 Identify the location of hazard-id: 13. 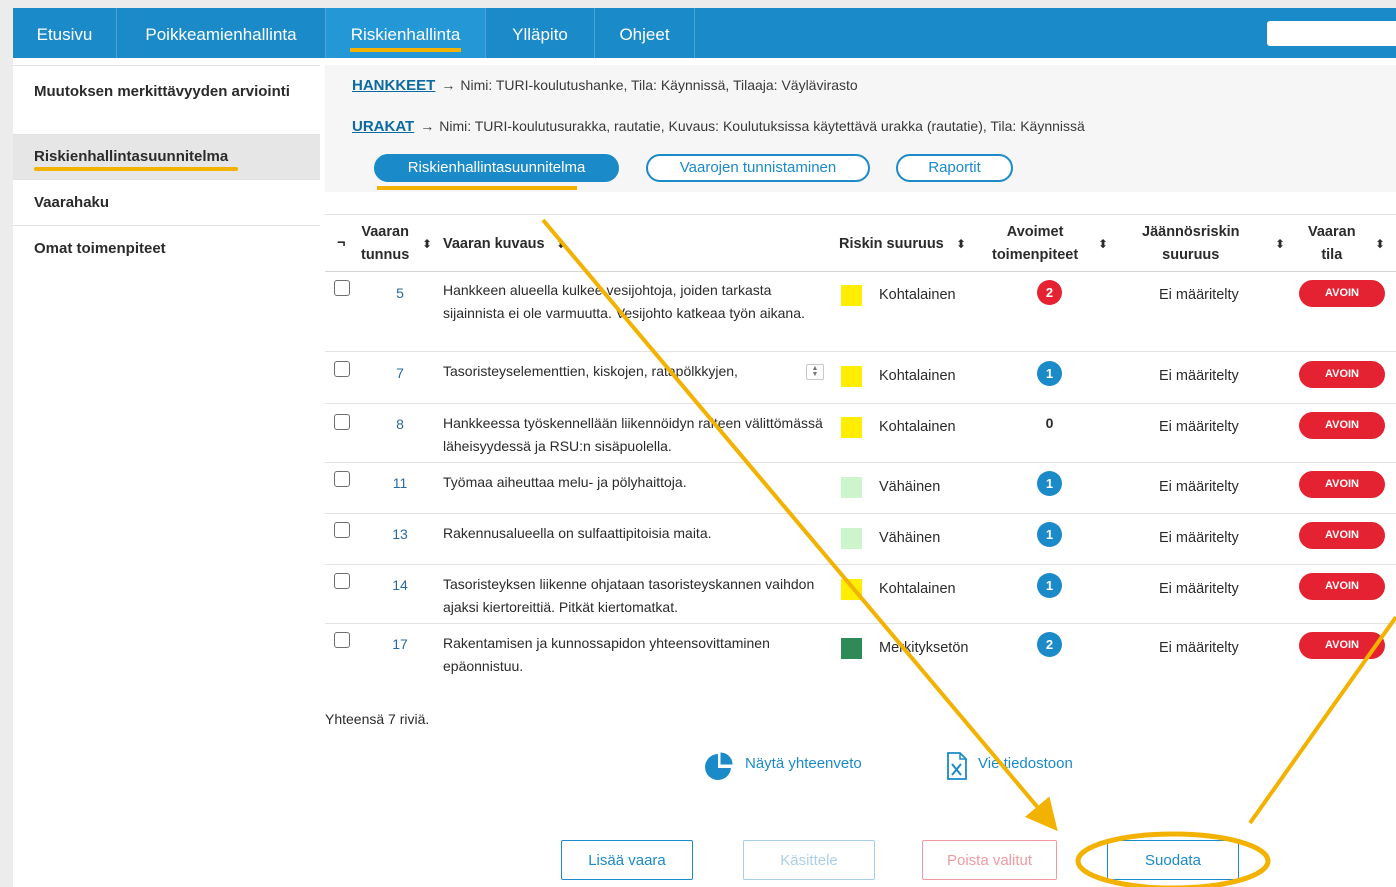
(400, 534).